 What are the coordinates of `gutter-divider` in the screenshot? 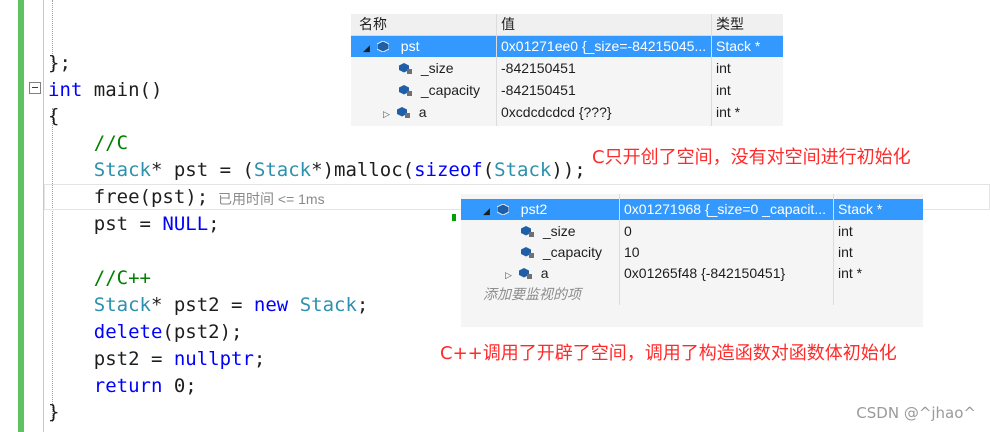 It's located at (43, 216).